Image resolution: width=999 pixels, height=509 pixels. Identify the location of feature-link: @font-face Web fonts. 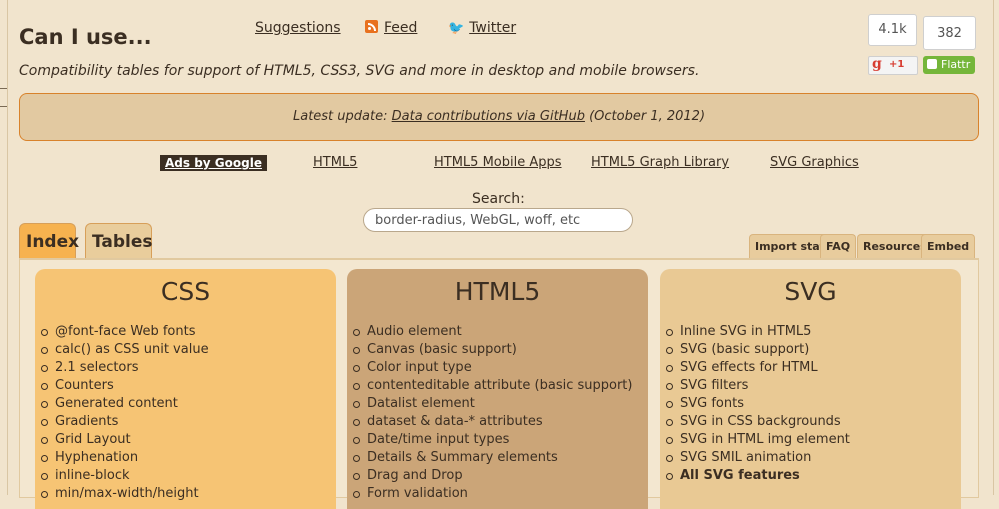
(188, 332).